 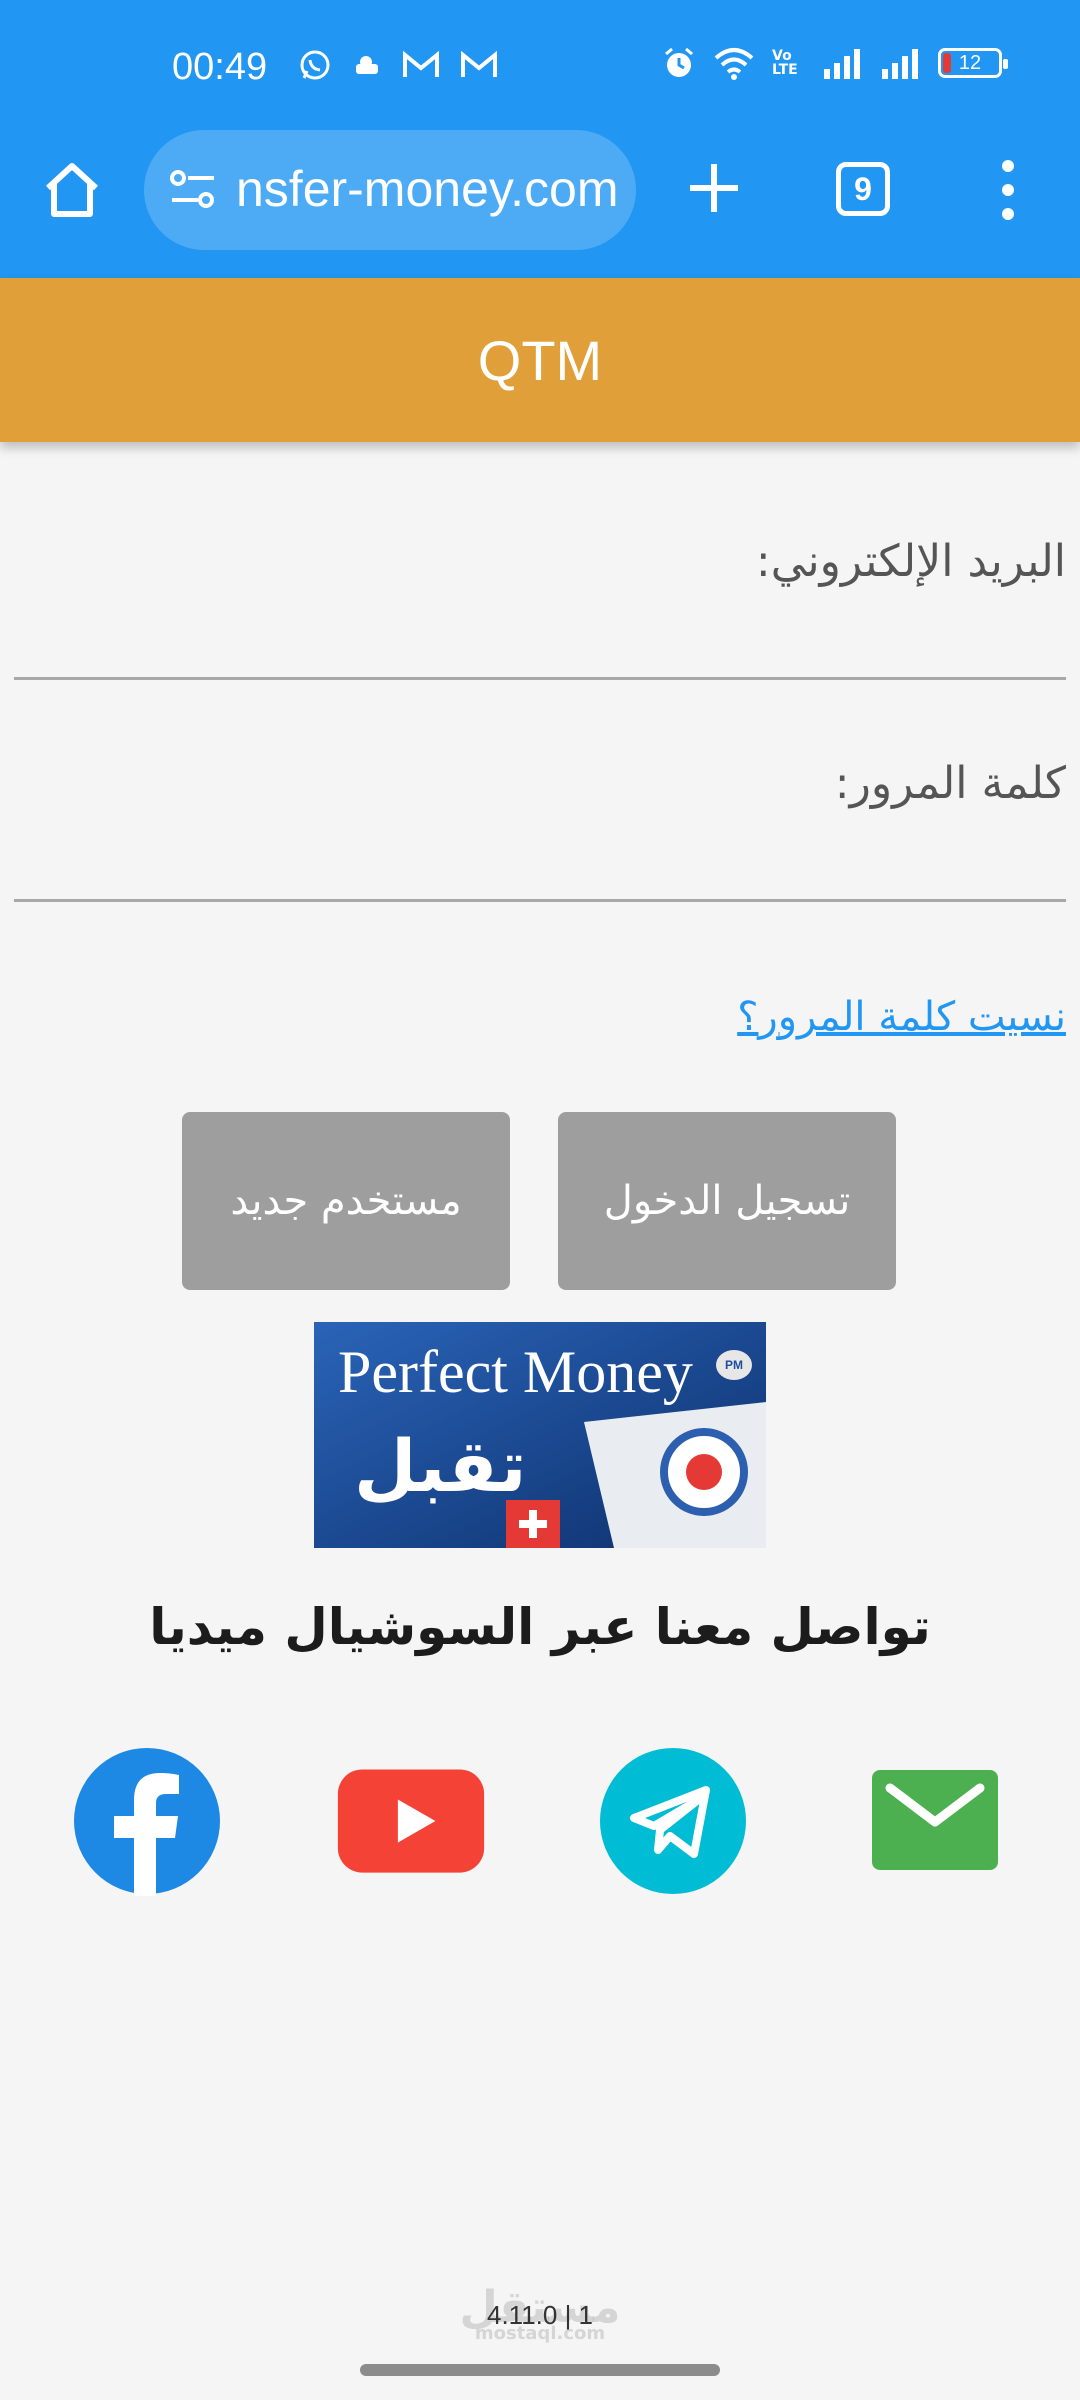 I want to click on system-icons: Vo LTE 12, so click(x=835, y=63).